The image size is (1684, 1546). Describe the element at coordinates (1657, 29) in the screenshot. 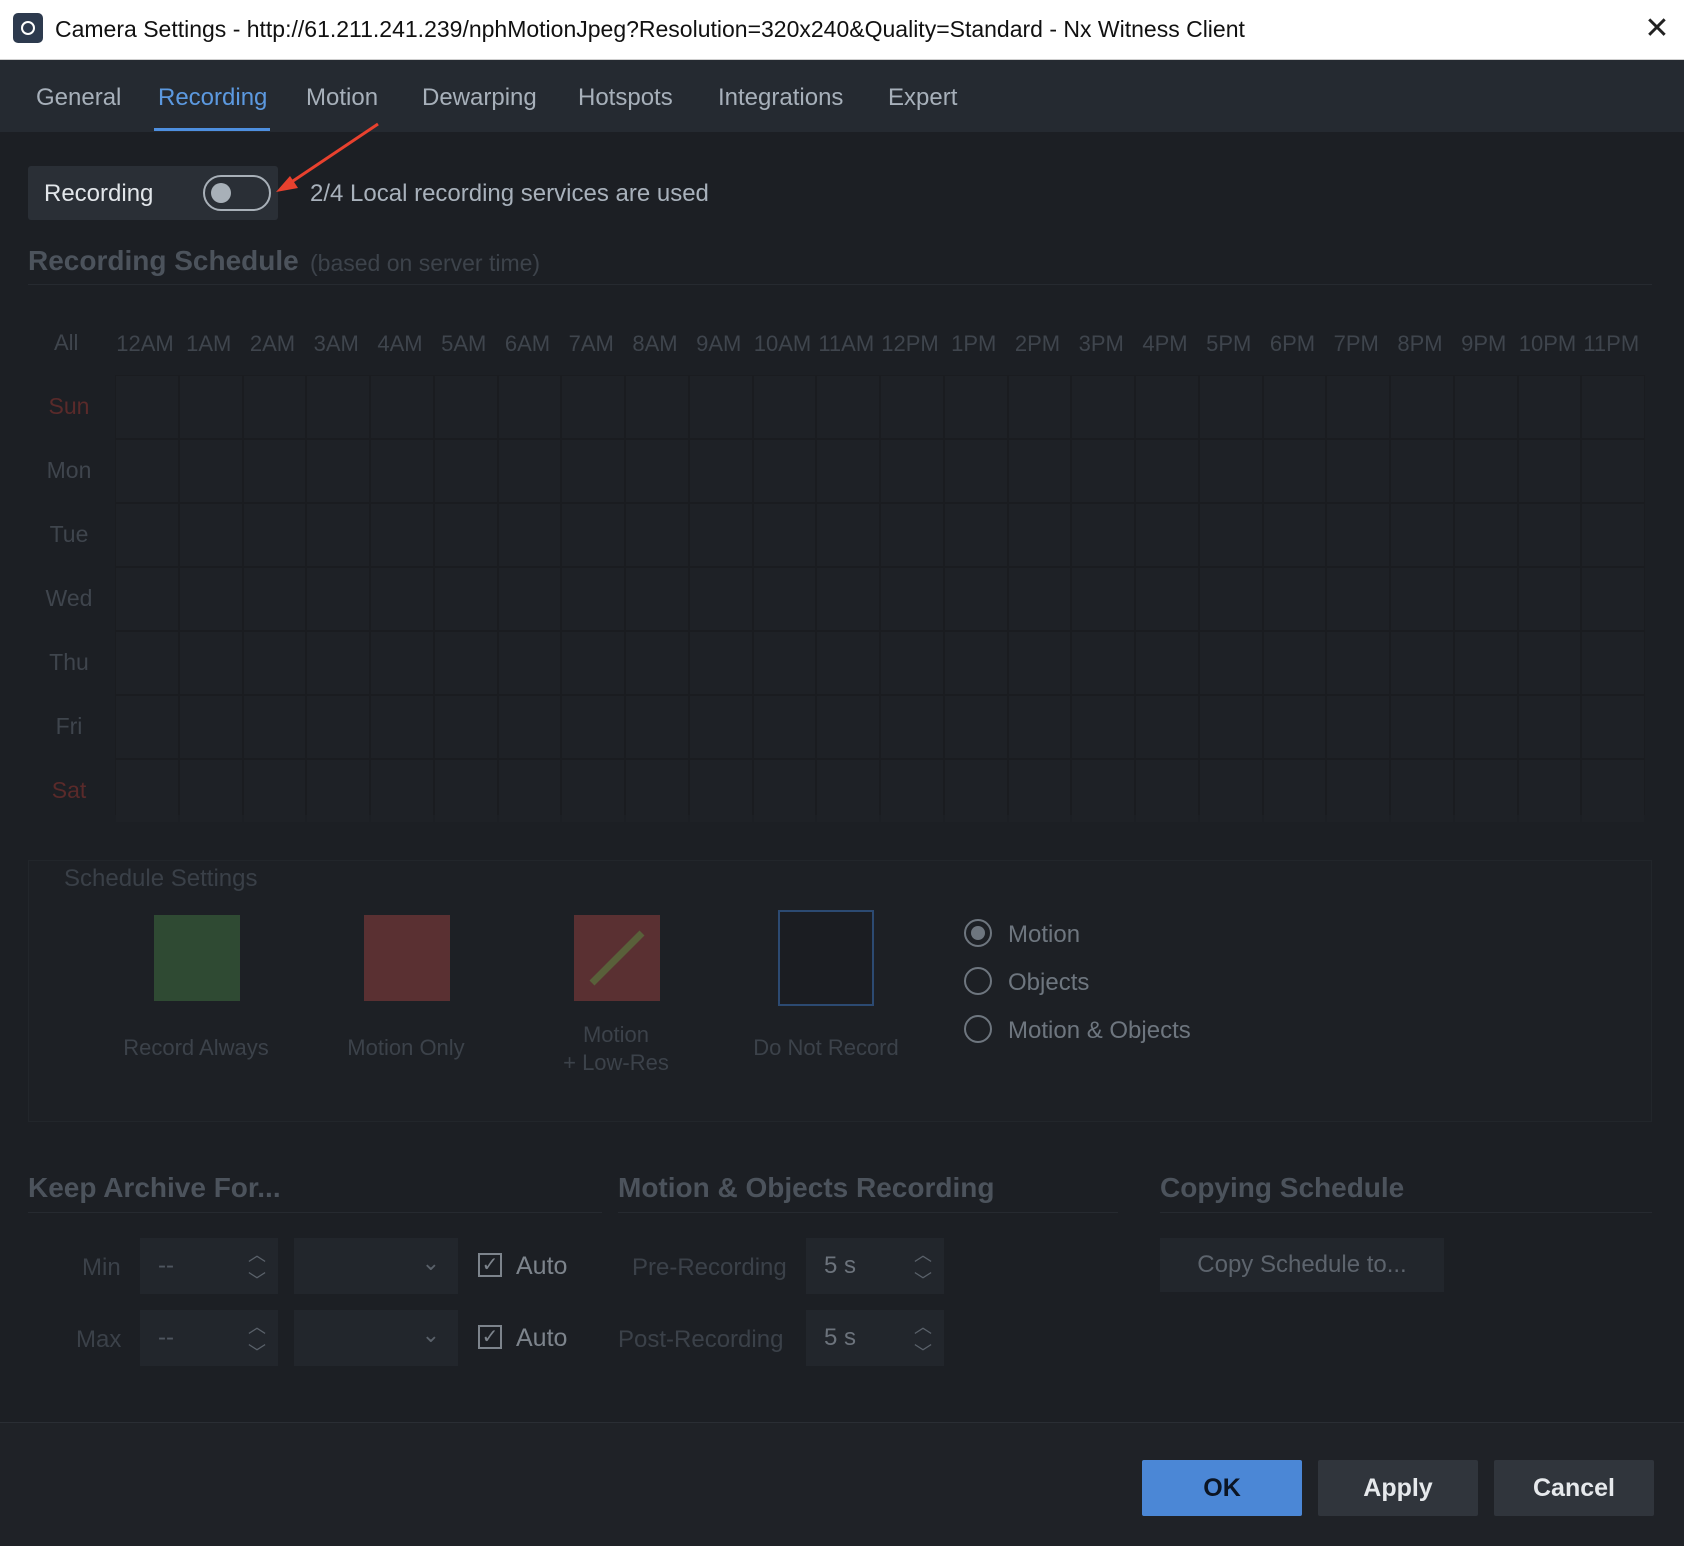

I see `close-icon: ✕` at that location.